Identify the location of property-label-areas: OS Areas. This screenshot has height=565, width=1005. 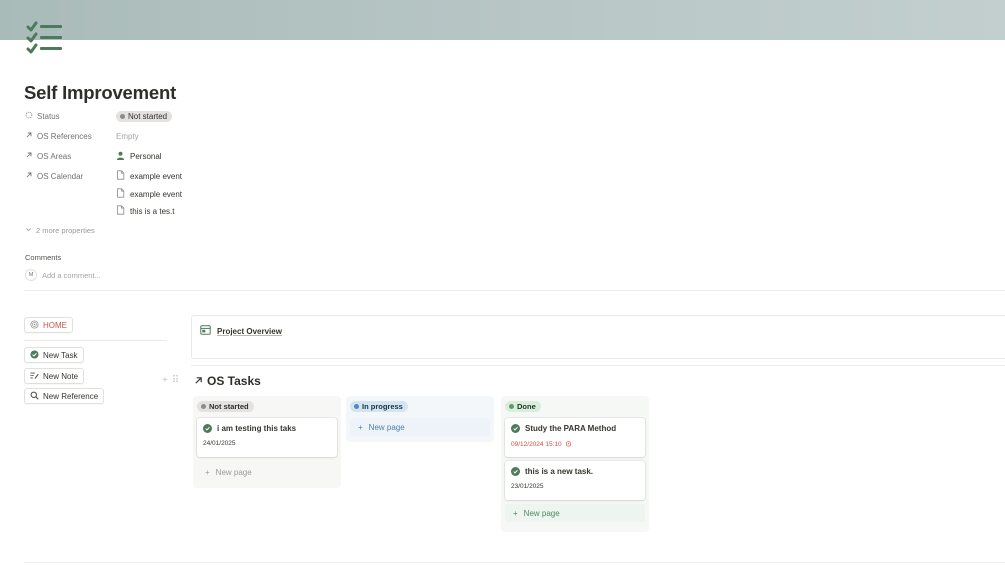
(70, 156).